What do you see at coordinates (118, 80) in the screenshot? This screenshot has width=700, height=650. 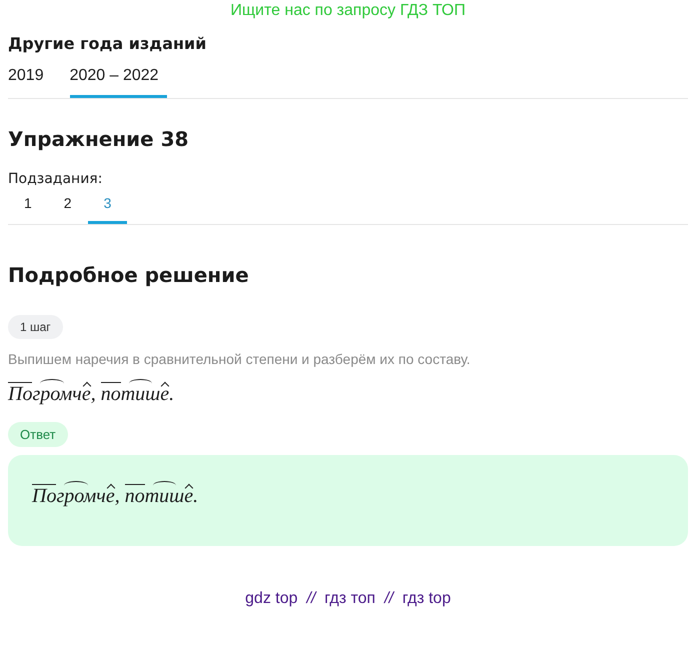 I see `year-tab: 2020 – 2022` at bounding box center [118, 80].